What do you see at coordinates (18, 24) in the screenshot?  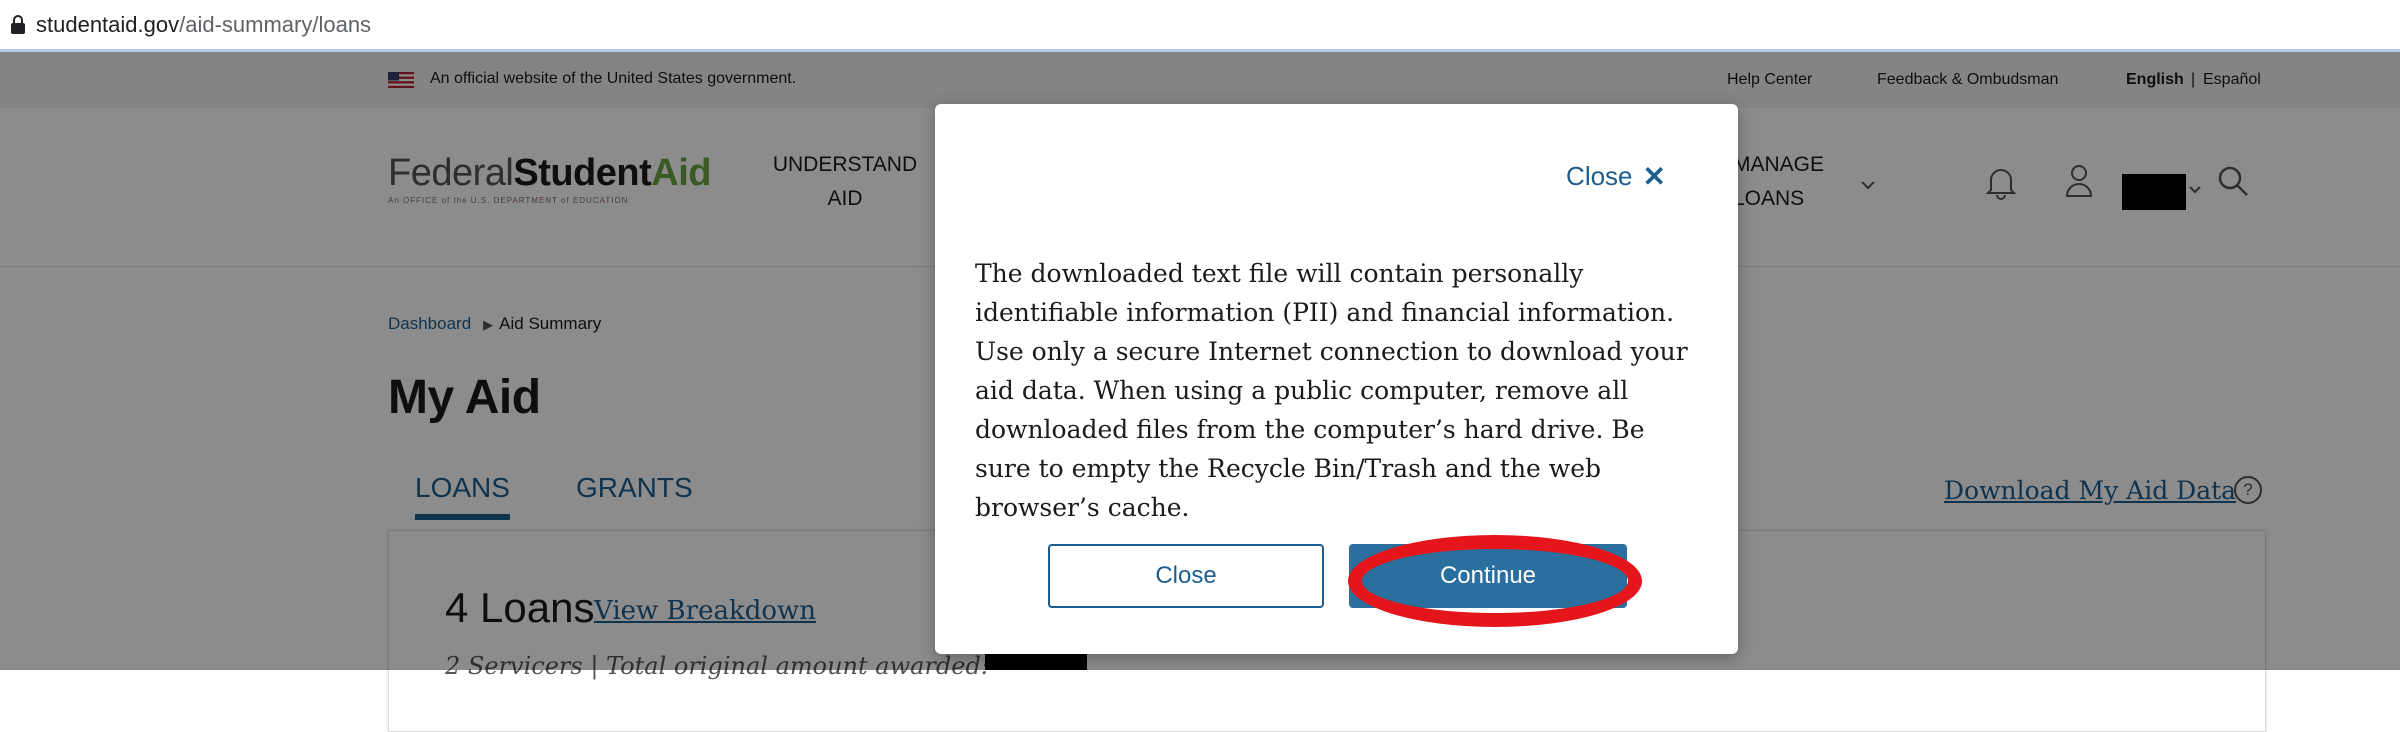 I see `lock-icon` at bounding box center [18, 24].